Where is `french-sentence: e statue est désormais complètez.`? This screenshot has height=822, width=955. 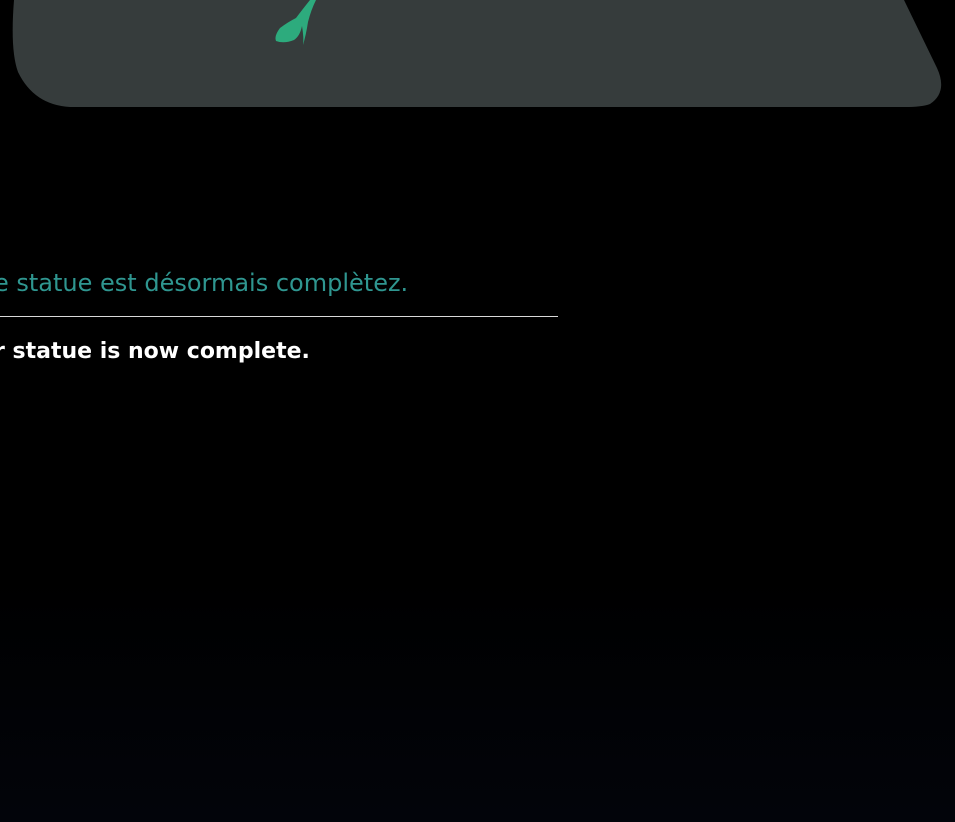
french-sentence: e statue est désormais complètez. is located at coordinates (204, 283).